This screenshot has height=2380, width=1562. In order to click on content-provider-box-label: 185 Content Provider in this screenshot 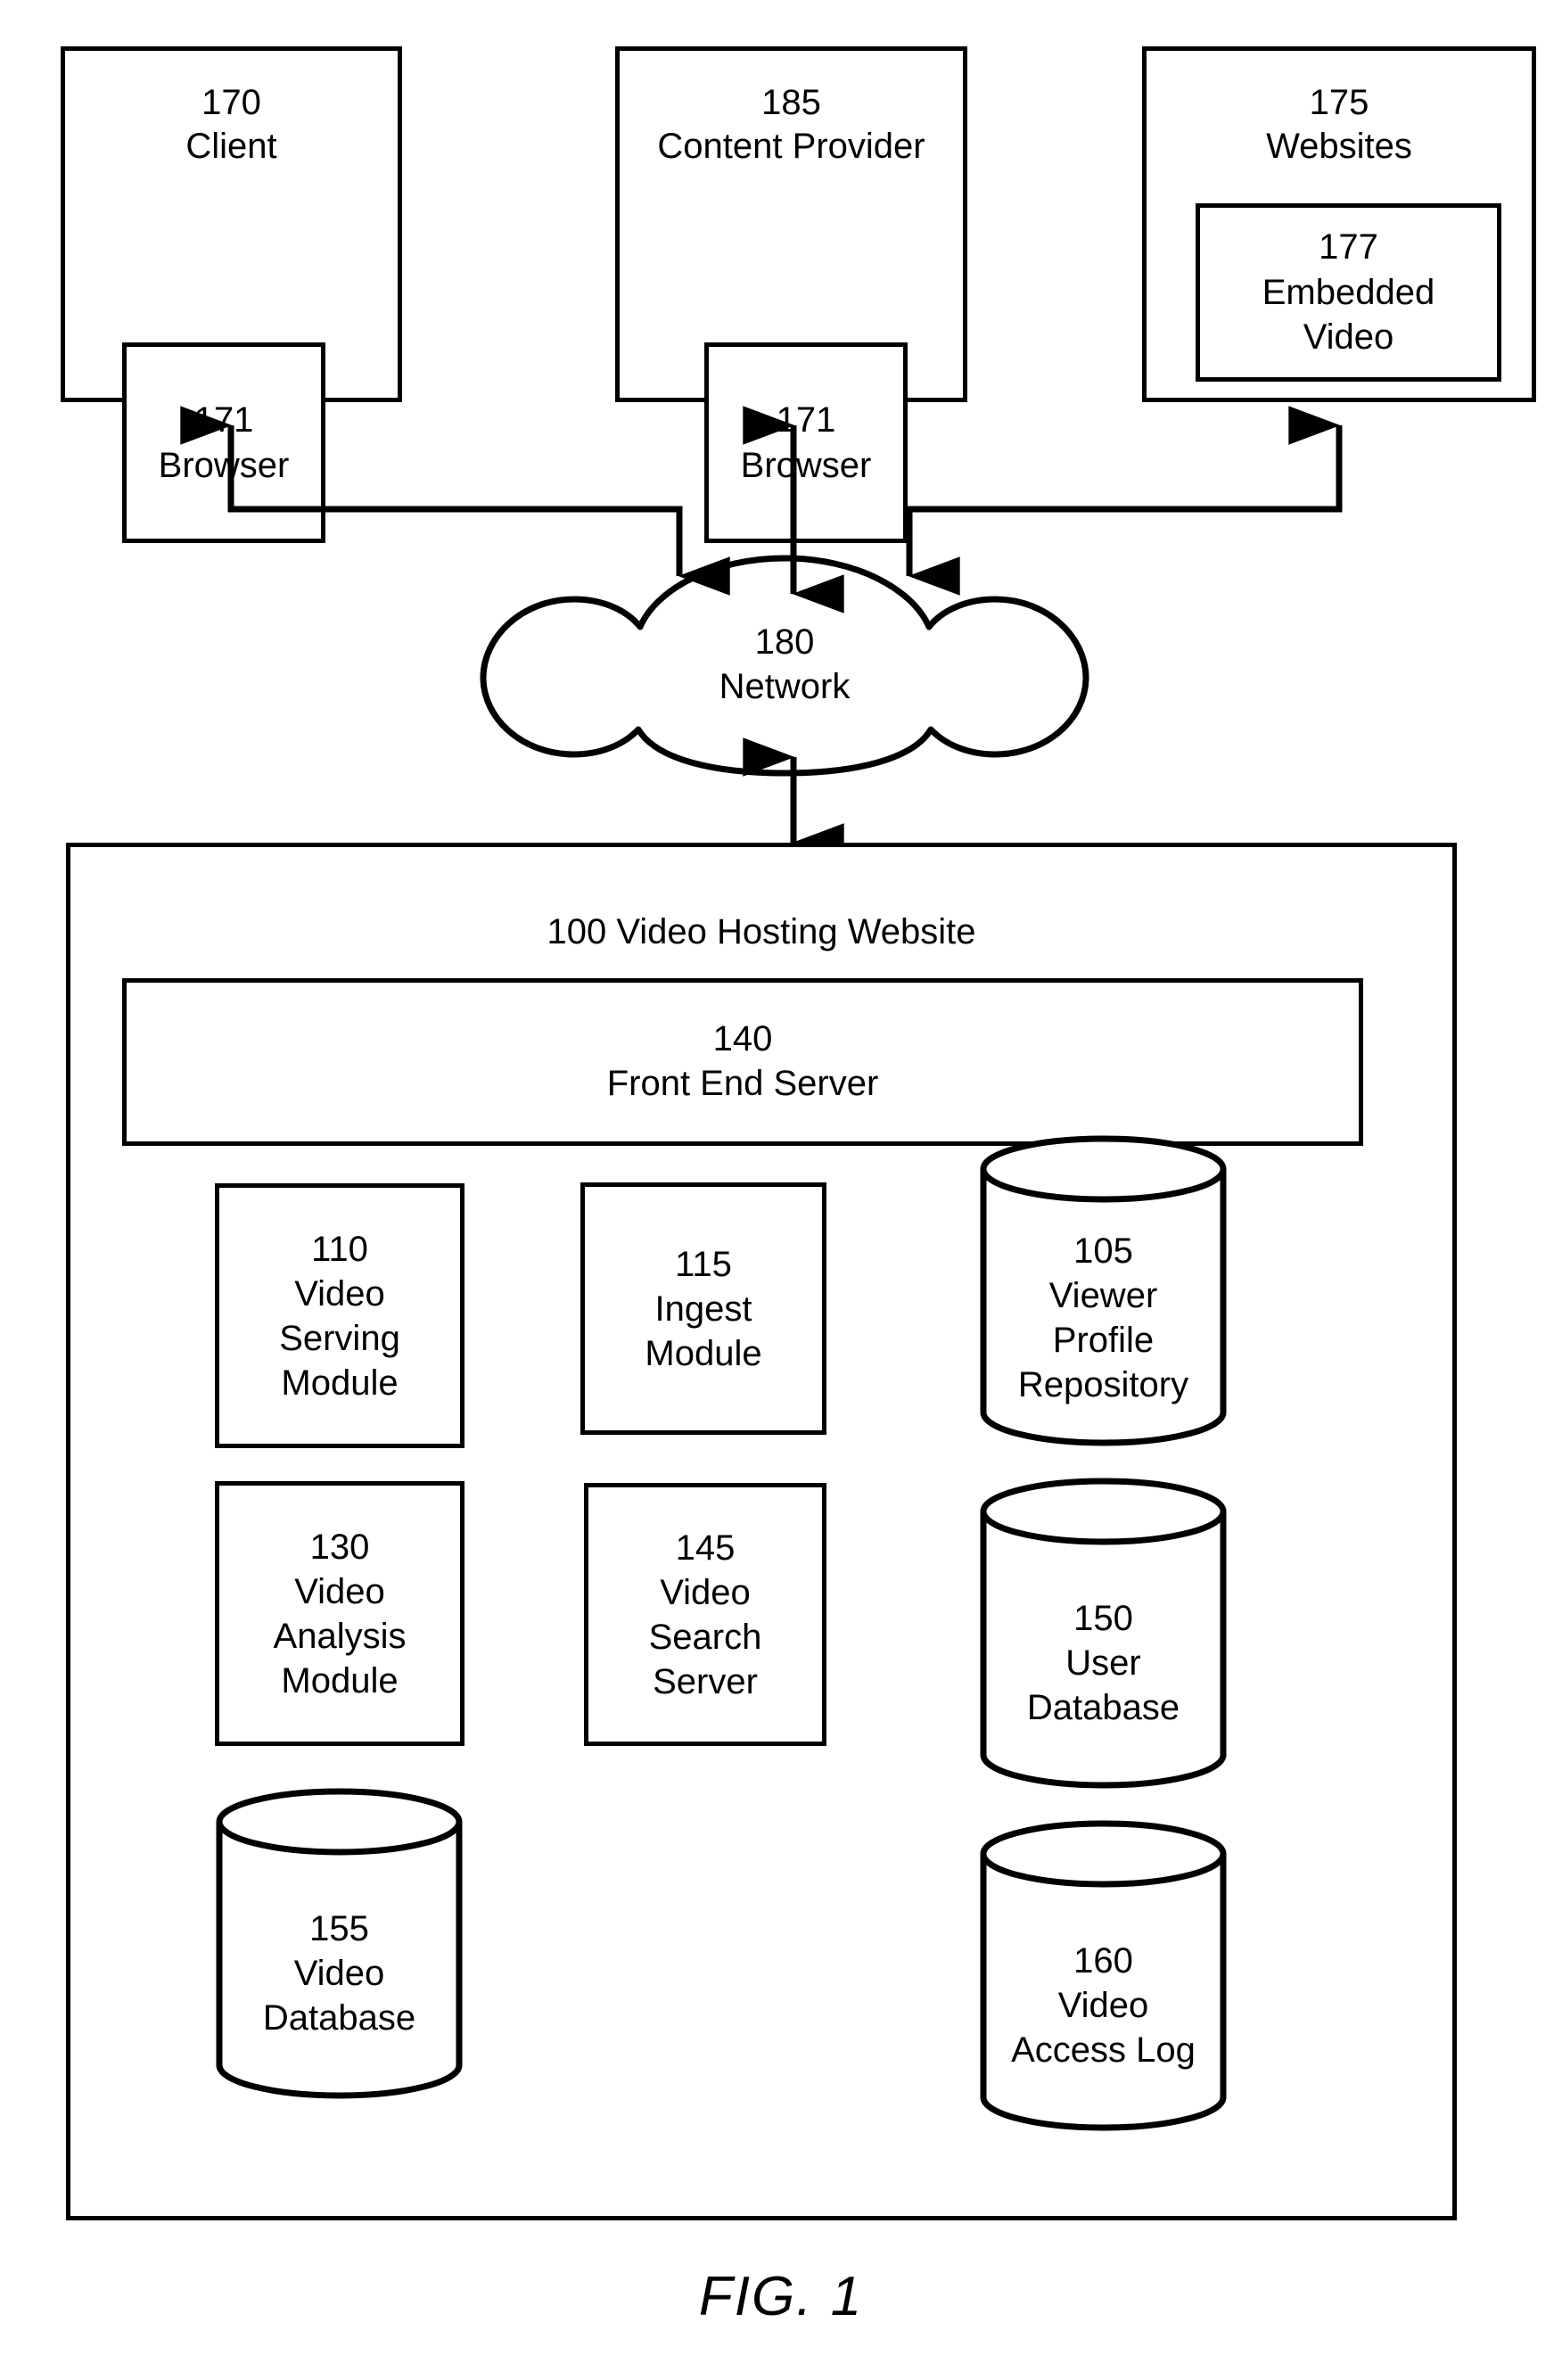, I will do `click(791, 124)`.